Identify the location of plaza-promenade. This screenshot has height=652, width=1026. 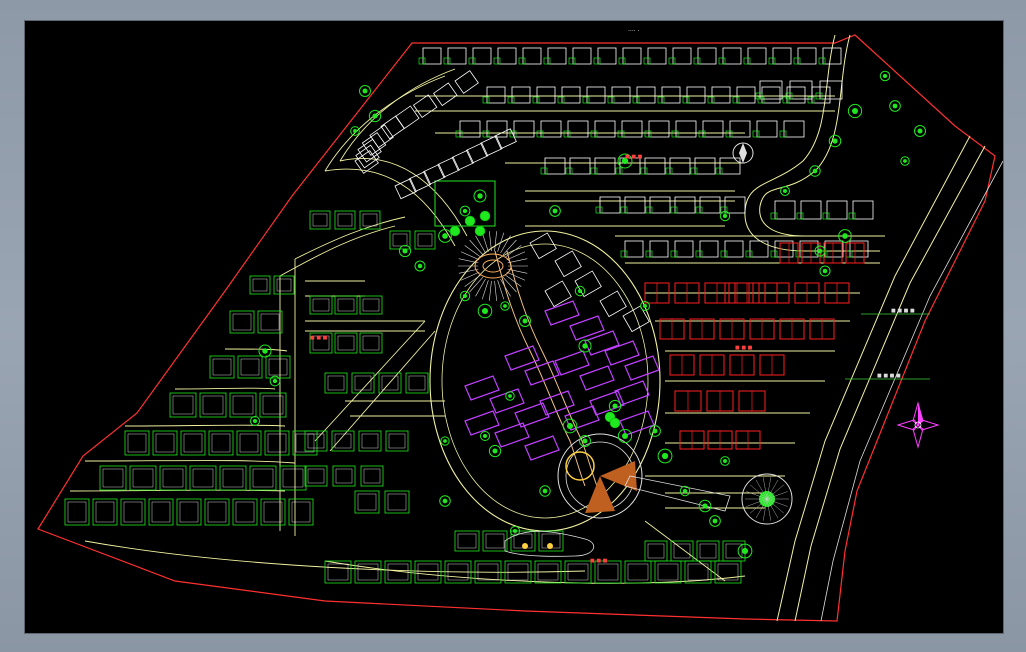
(677, 493).